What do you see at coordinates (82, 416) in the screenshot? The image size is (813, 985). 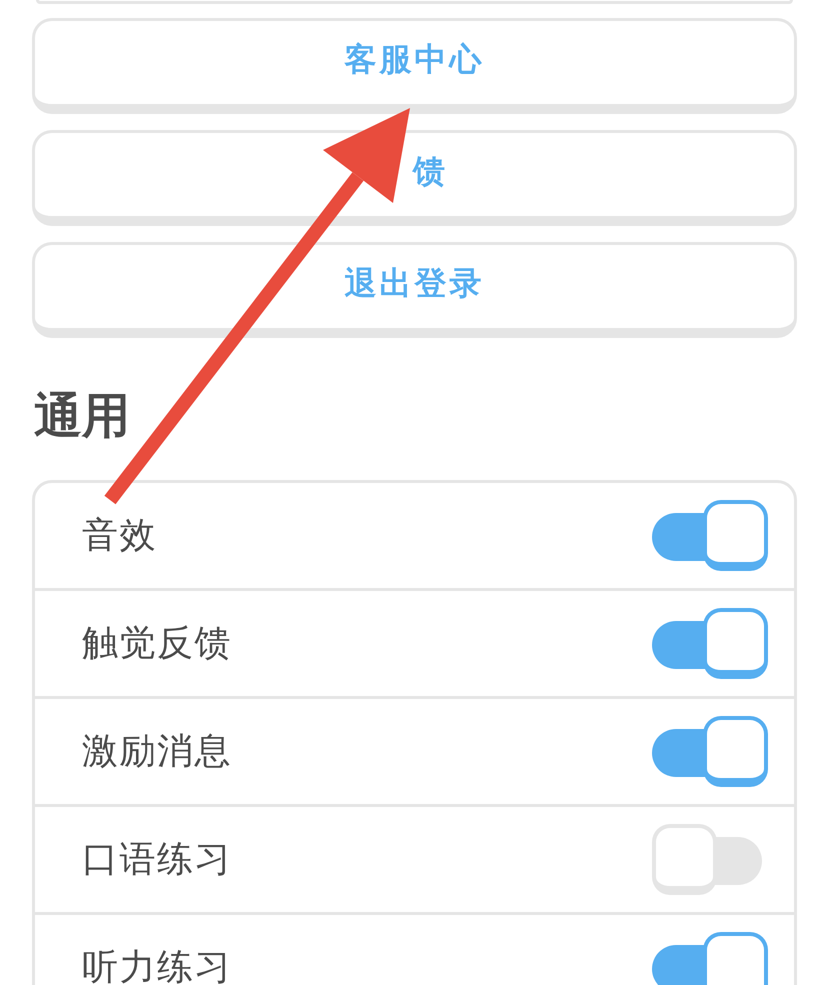 I see `section-title: 通用` at bounding box center [82, 416].